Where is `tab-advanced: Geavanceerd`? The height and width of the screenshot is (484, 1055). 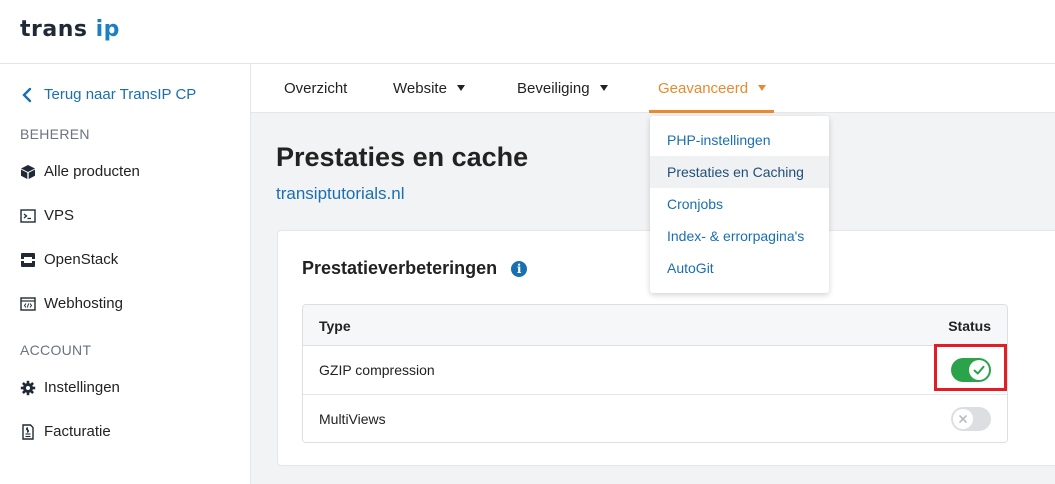
tab-advanced: Geavanceerd is located at coordinates (712, 88).